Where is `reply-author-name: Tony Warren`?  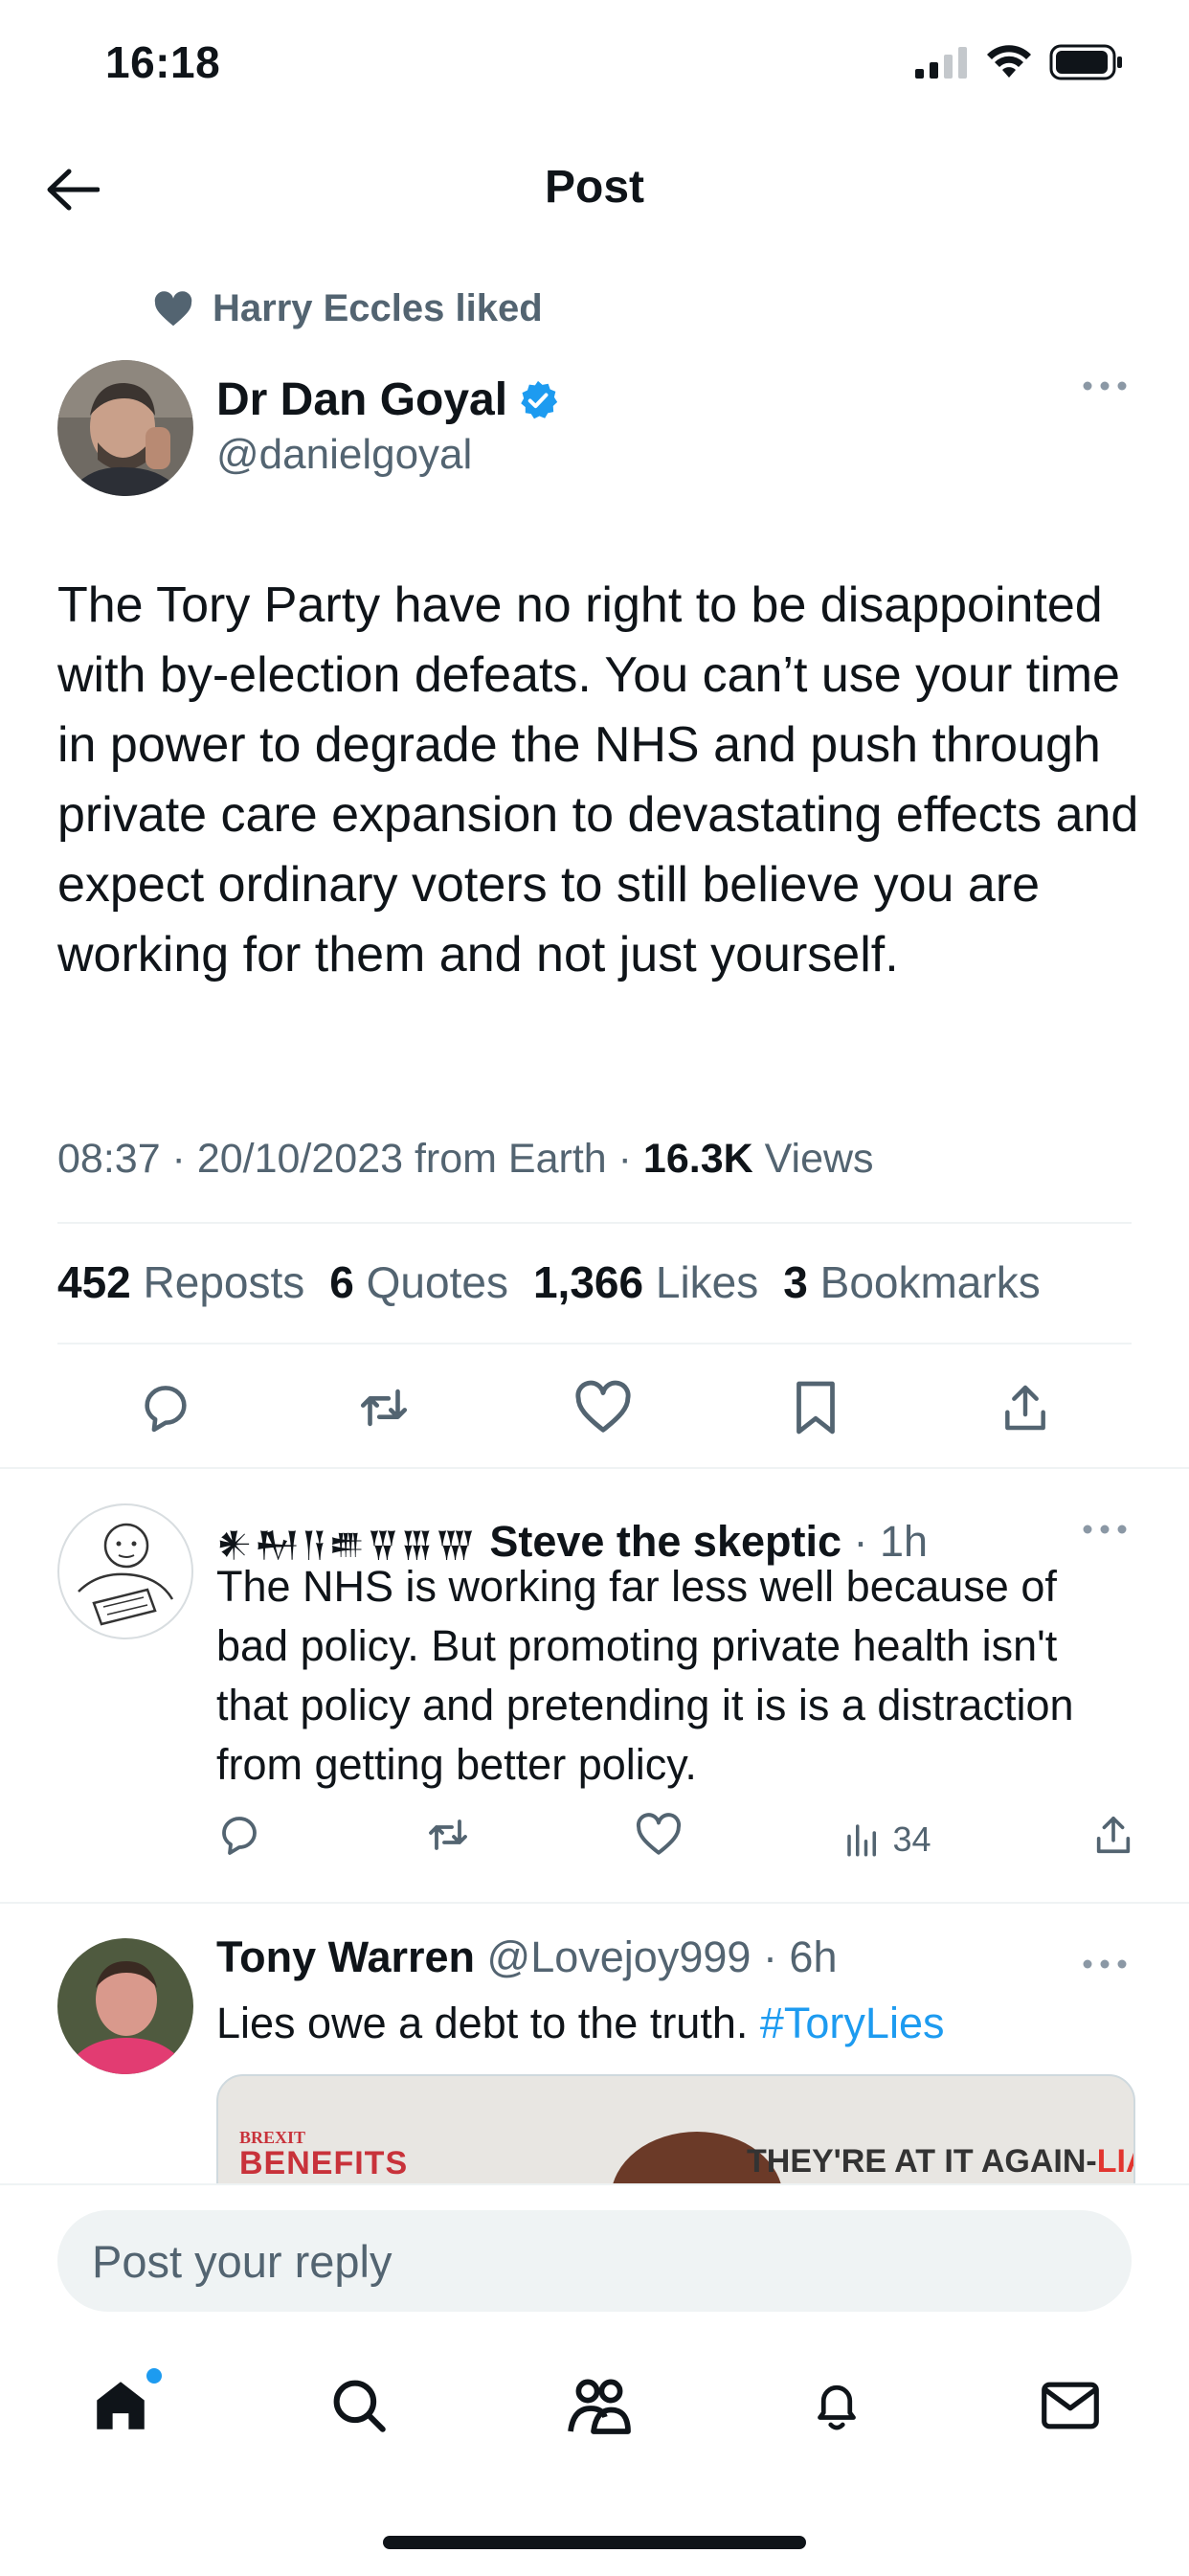
reply-author-name: Tony Warren is located at coordinates (345, 1956).